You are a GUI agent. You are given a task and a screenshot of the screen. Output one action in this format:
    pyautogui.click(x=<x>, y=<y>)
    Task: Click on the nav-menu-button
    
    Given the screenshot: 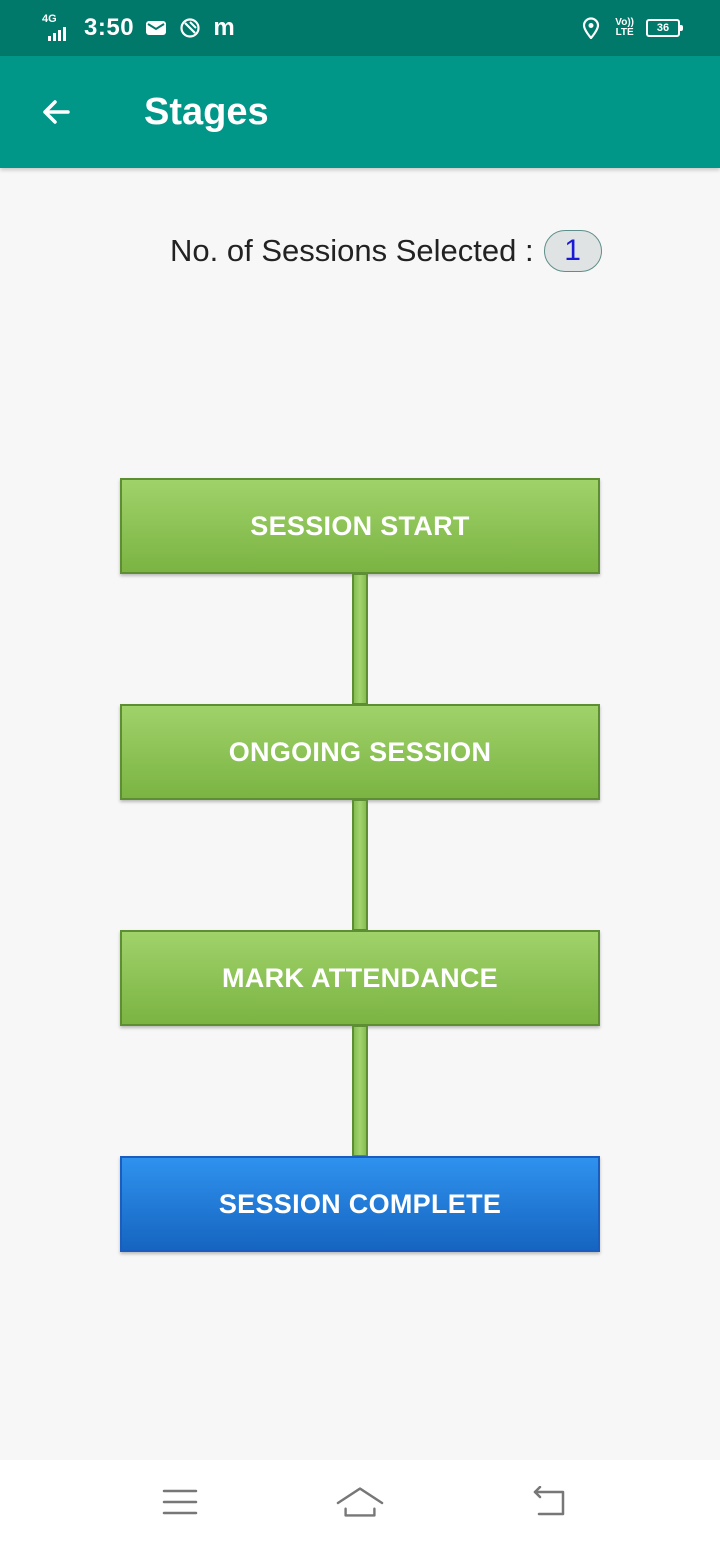 What is the action you would take?
    pyautogui.click(x=180, y=1502)
    